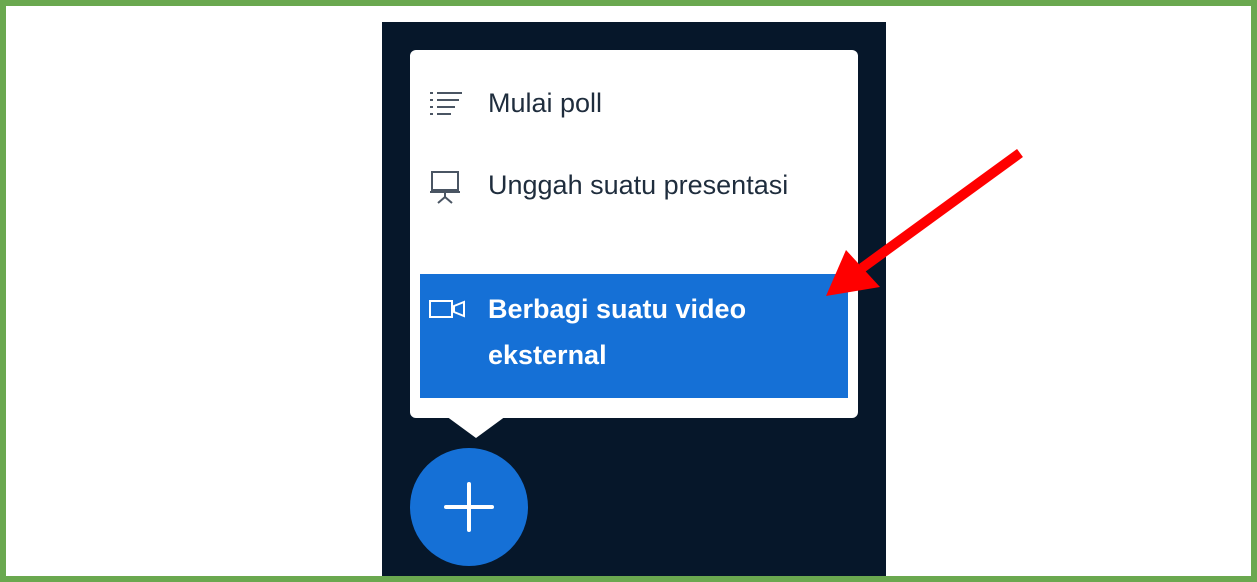 Image resolution: width=1257 pixels, height=582 pixels. Describe the element at coordinates (924, 222) in the screenshot. I see `red-arrow-icon` at that location.